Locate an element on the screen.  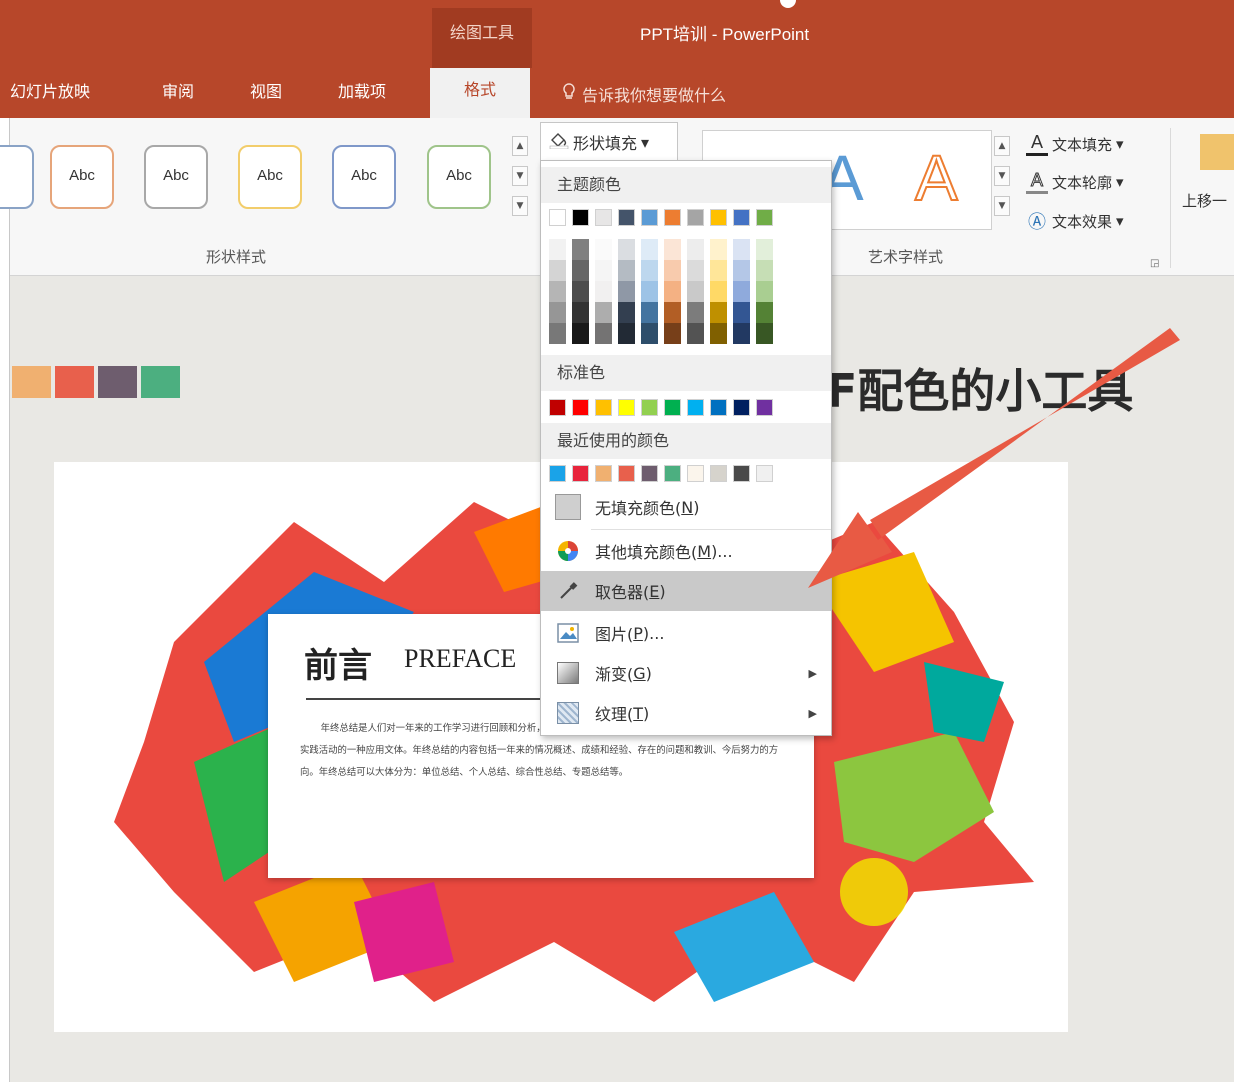
wordart-scroll-down: ▼ is located at coordinates (1002, 176).